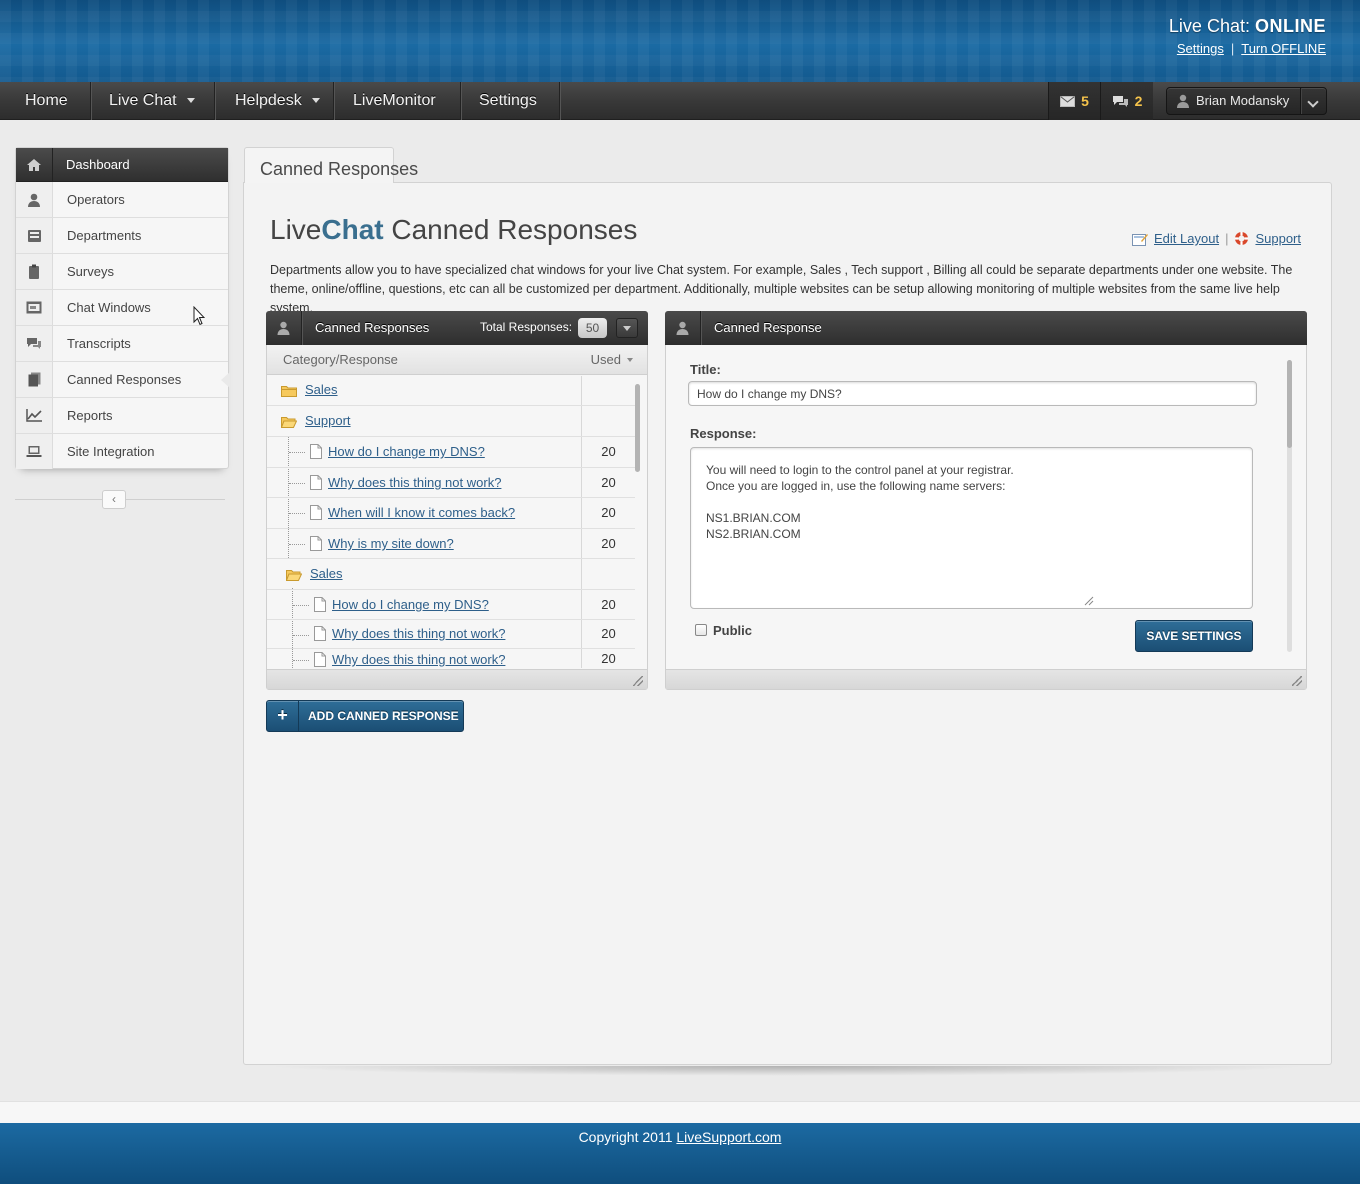  What do you see at coordinates (199, 316) in the screenshot?
I see `mouse-cursor-icon` at bounding box center [199, 316].